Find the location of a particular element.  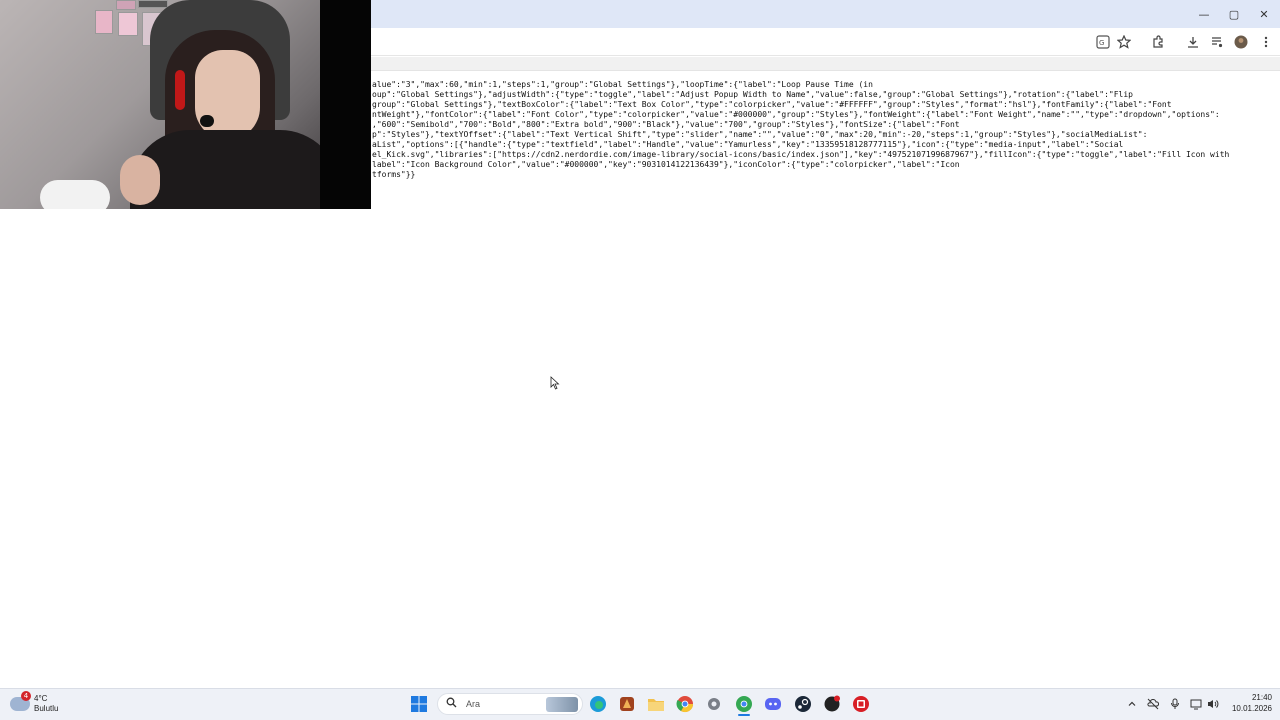

profile-avatar is located at coordinates (1241, 42).